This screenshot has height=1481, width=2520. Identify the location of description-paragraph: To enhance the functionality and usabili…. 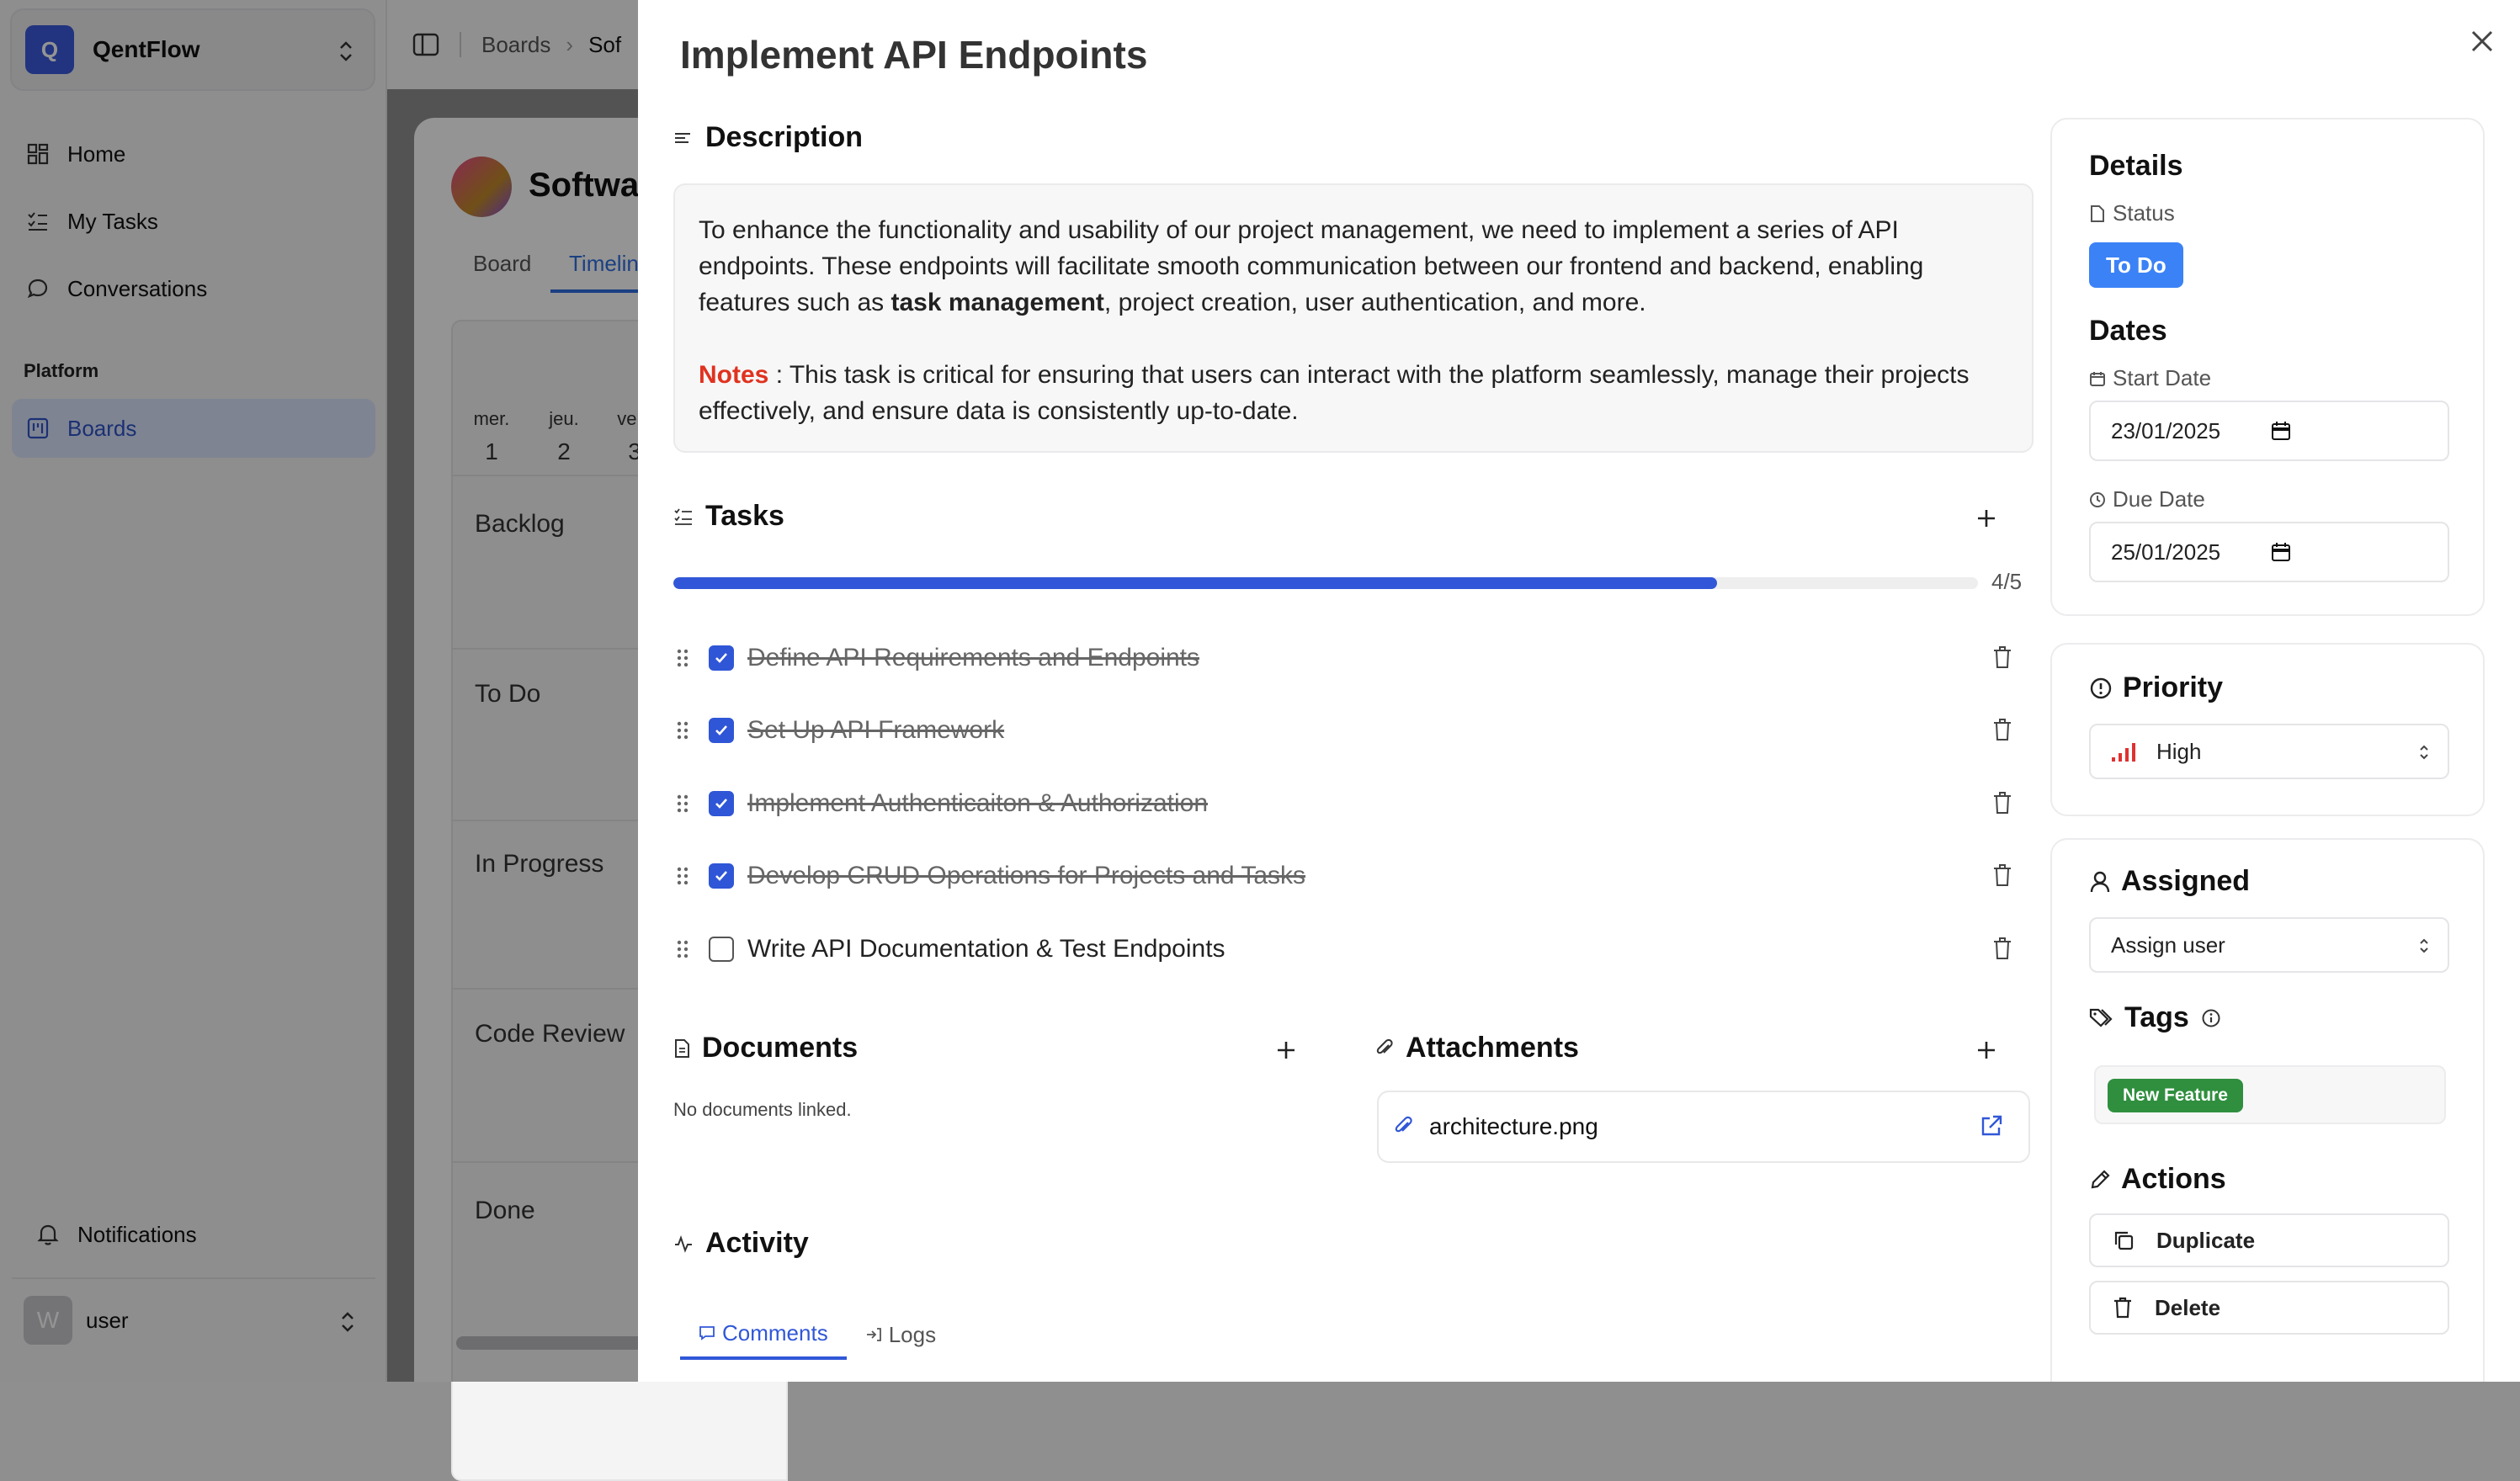
(1311, 266).